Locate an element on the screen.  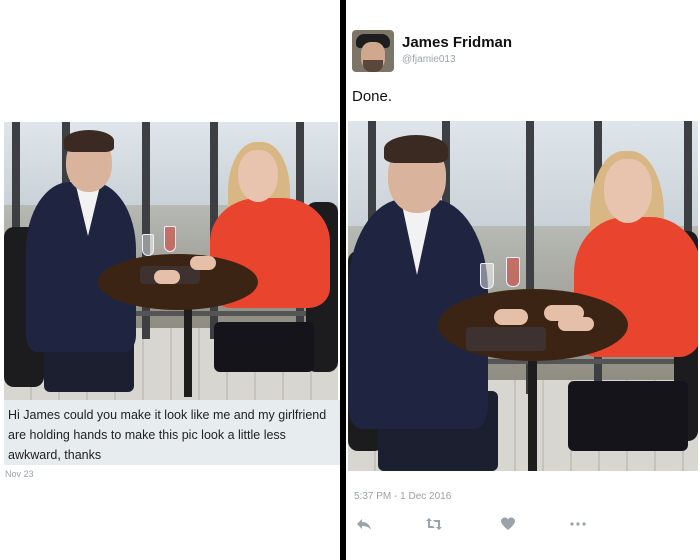
more-icon-glyph is located at coordinates (578, 524).